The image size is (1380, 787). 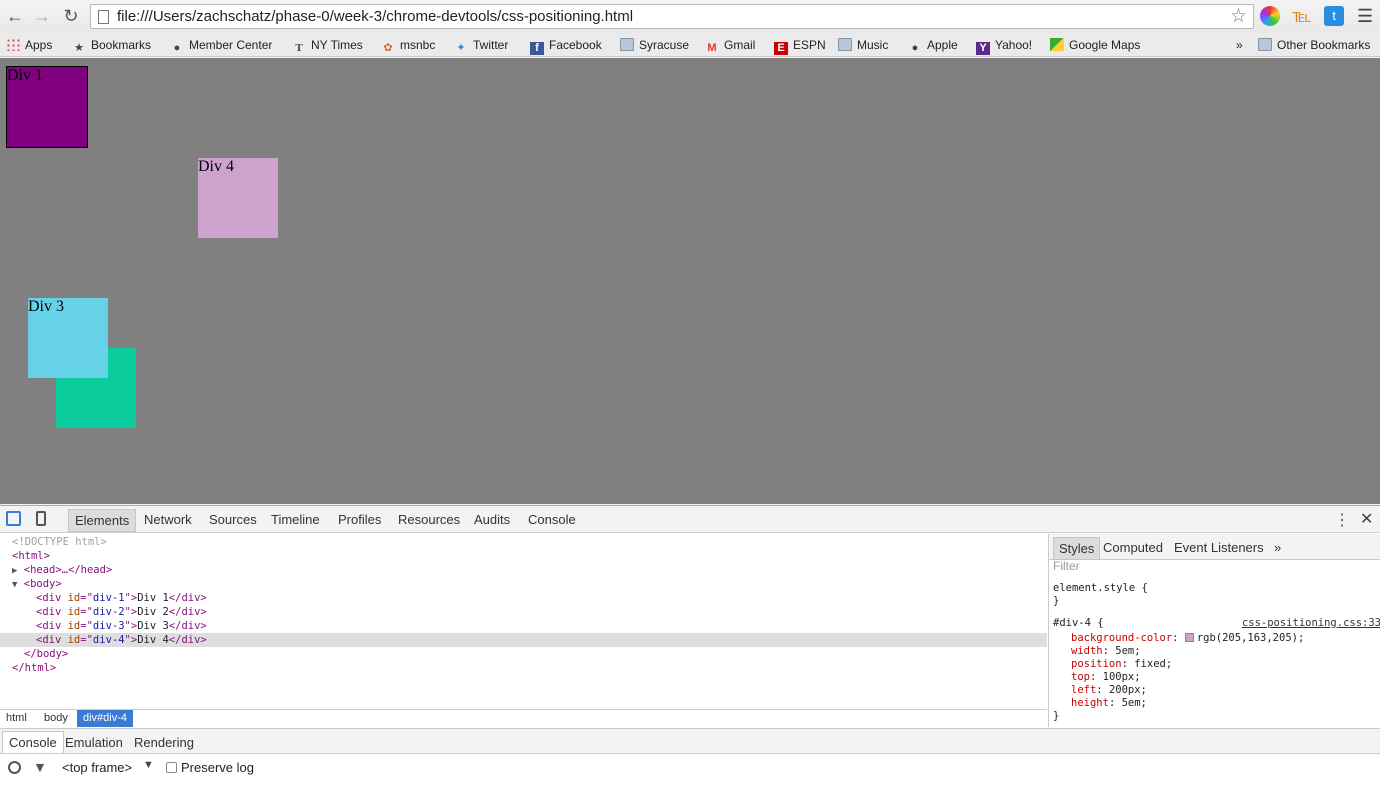 What do you see at coordinates (566, 46) in the screenshot?
I see `bookmark-facebook: f Facebook` at bounding box center [566, 46].